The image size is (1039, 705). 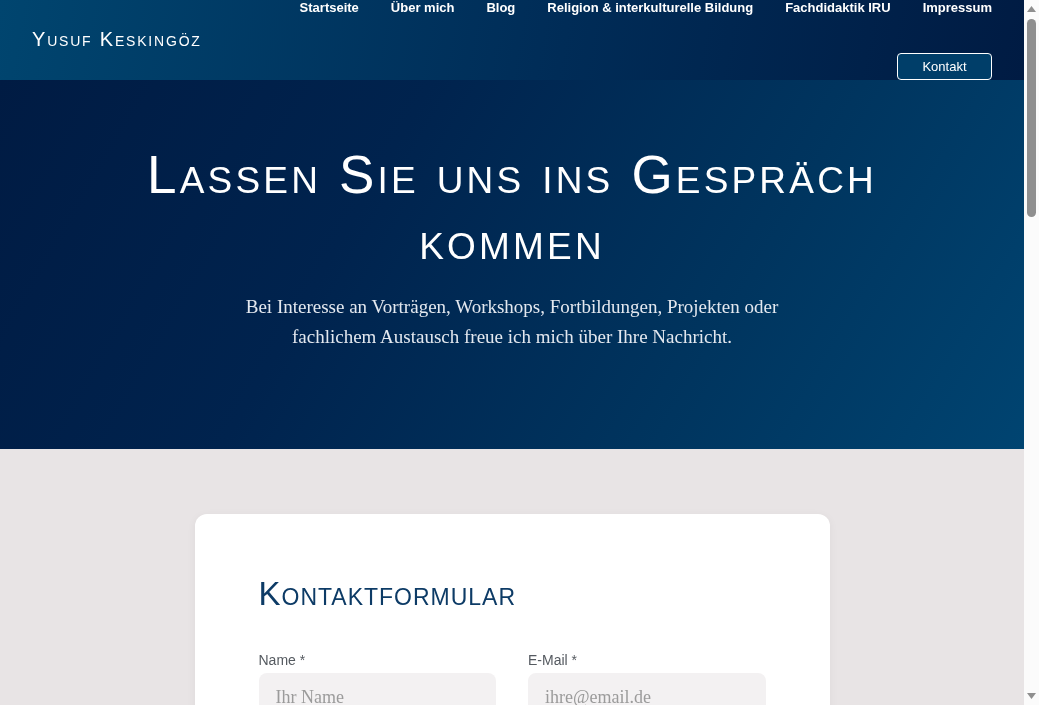 What do you see at coordinates (377, 689) in the screenshot?
I see `input-field: Ihr Name` at bounding box center [377, 689].